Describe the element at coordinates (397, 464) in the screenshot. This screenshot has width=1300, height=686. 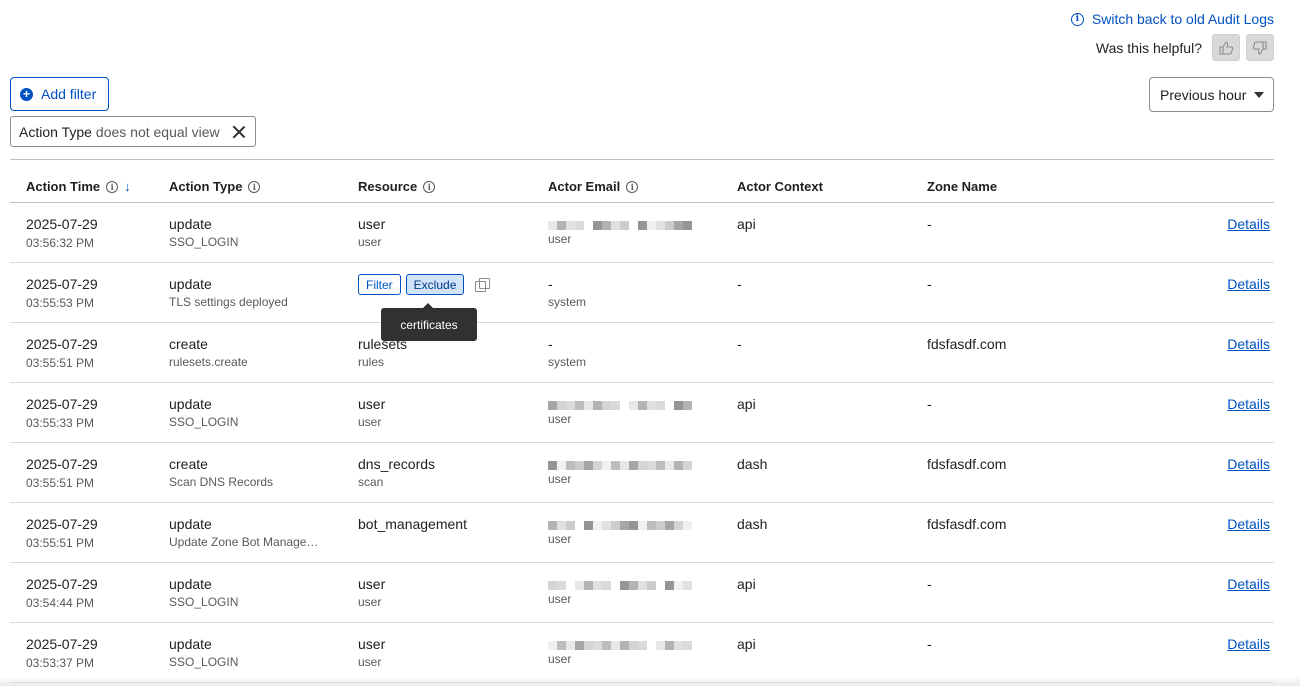
I see `row-resource: dns_records` at that location.